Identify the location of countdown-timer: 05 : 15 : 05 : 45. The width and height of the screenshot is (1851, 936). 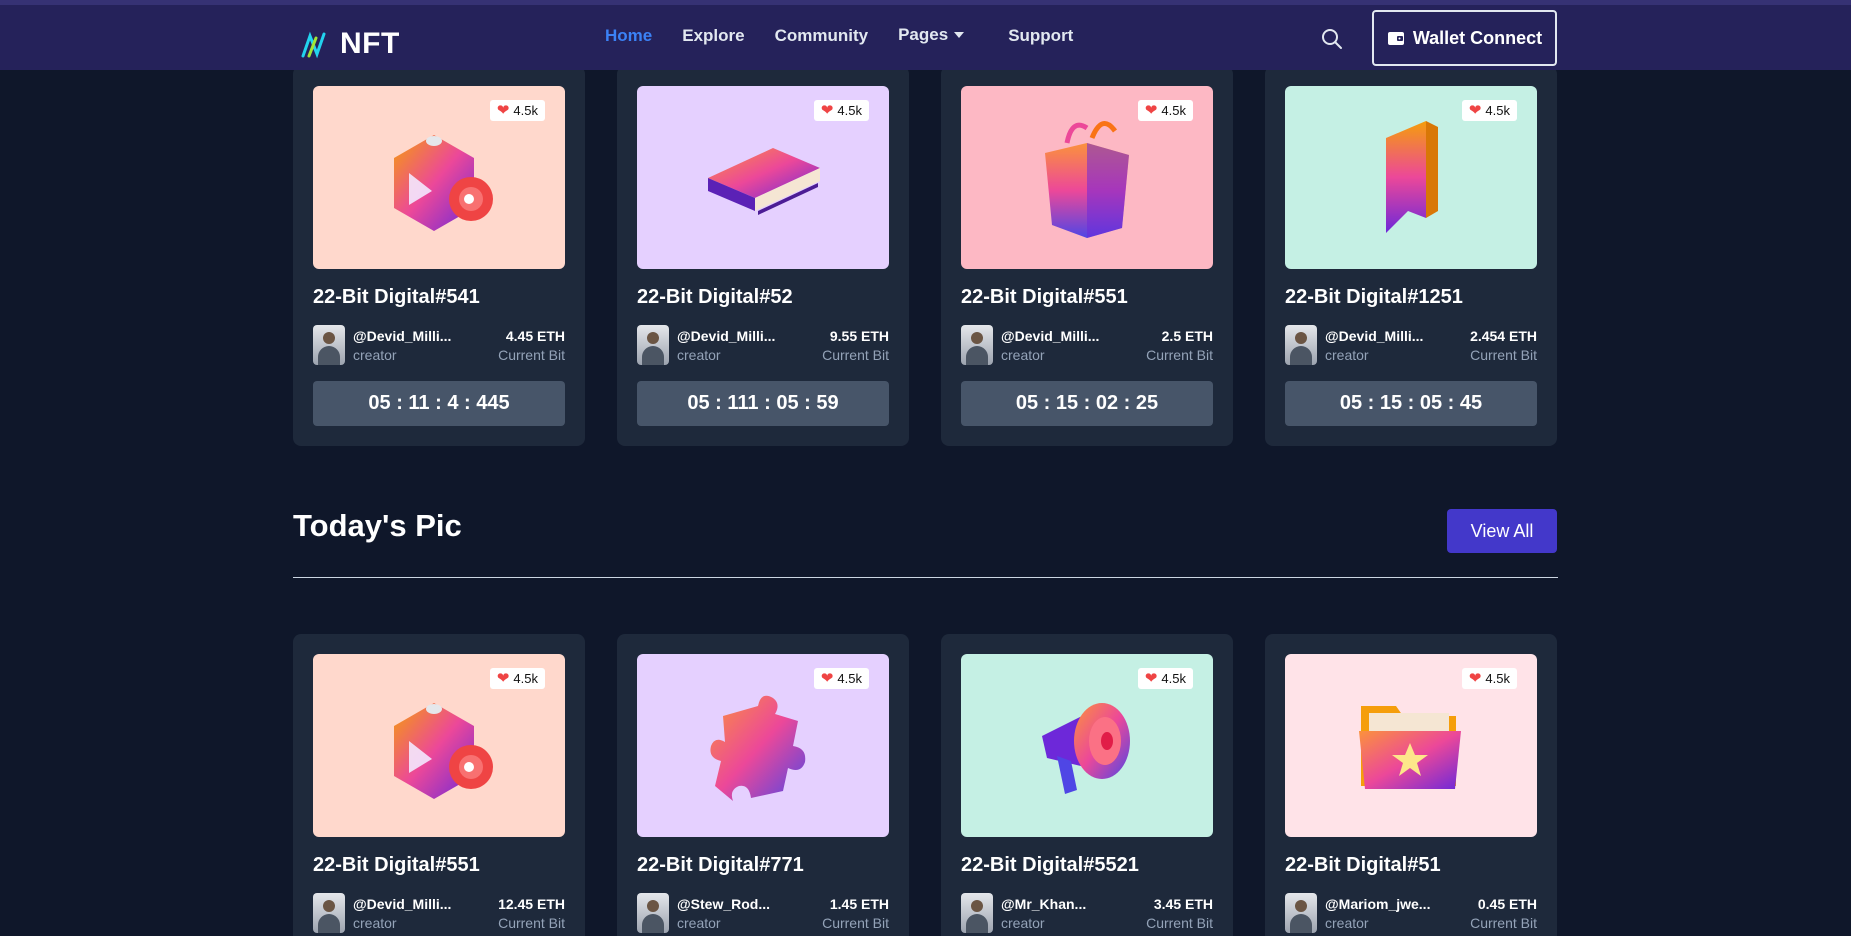
(1411, 403).